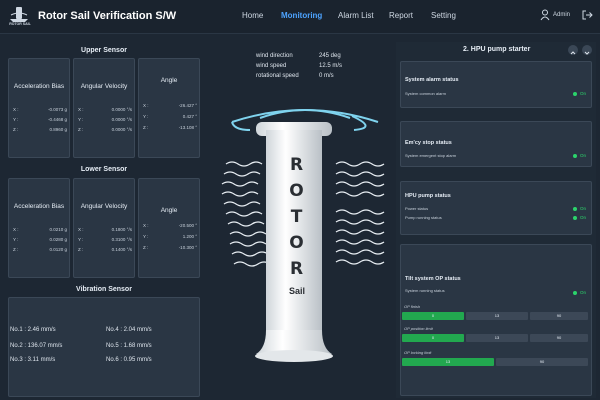  What do you see at coordinates (187, 247) in the screenshot?
I see `sensor-value: -10.300 °` at bounding box center [187, 247].